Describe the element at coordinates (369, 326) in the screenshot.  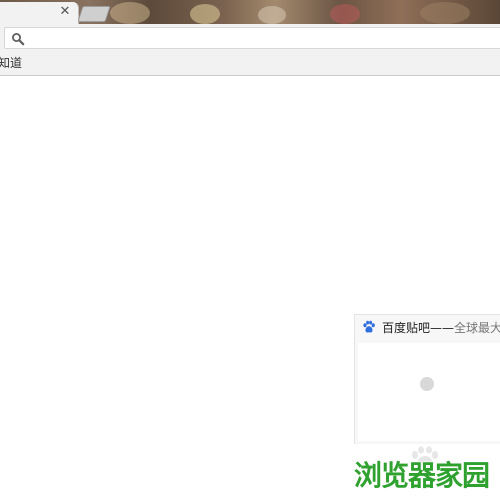
I see `baidu-paw-icon` at that location.